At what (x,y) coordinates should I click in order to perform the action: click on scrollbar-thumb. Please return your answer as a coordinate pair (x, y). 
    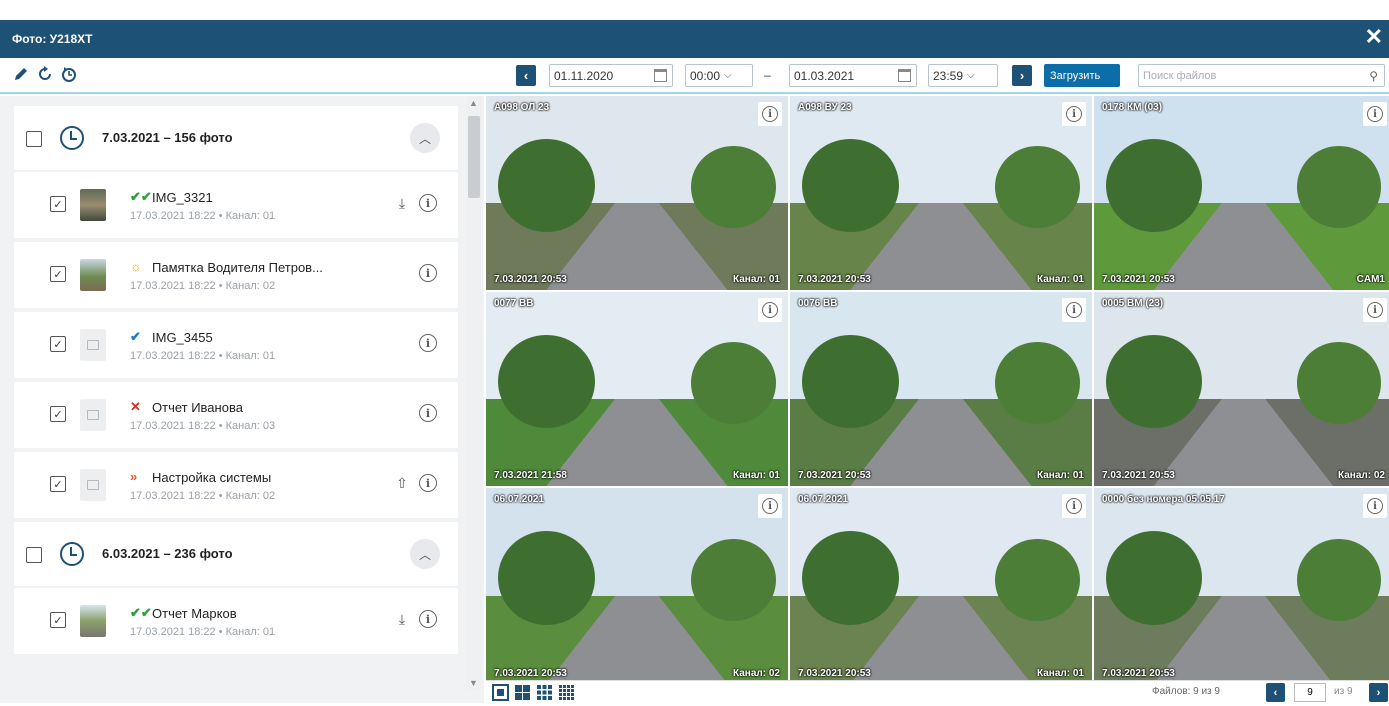
    Looking at the image, I should click on (474, 157).